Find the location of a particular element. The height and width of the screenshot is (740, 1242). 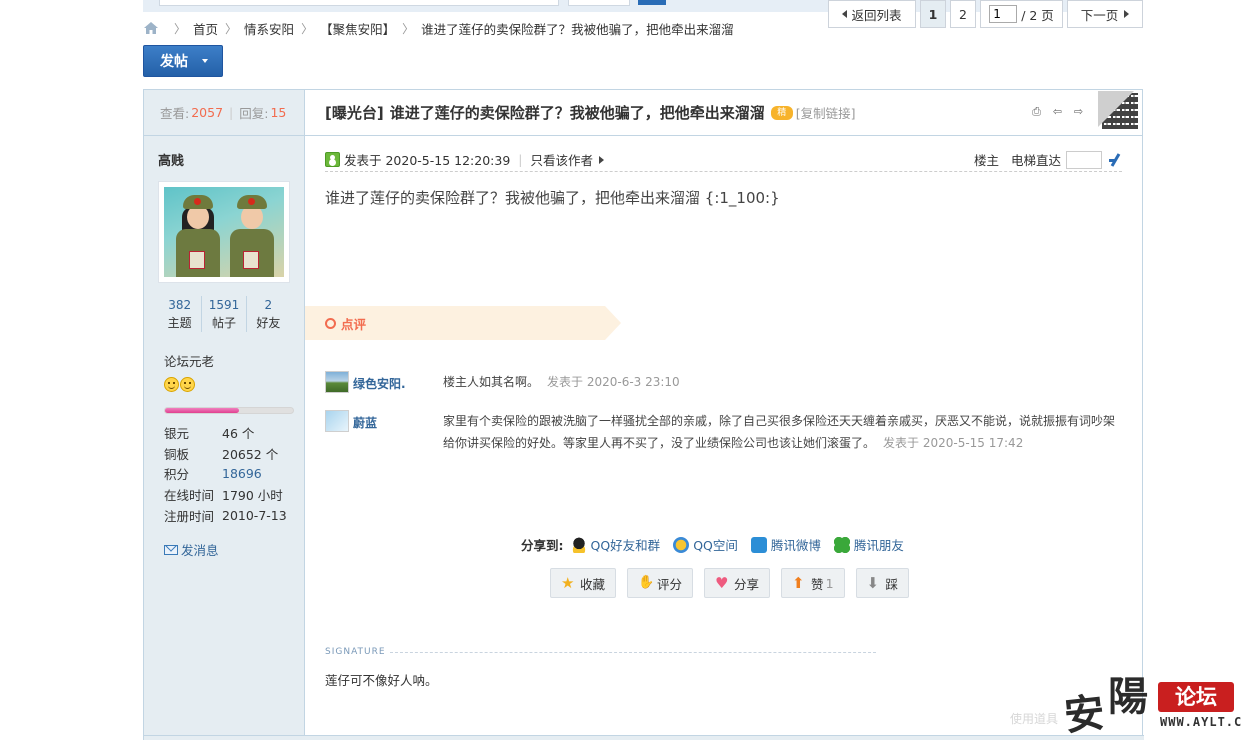

info-value: 46 个 is located at coordinates (238, 433).